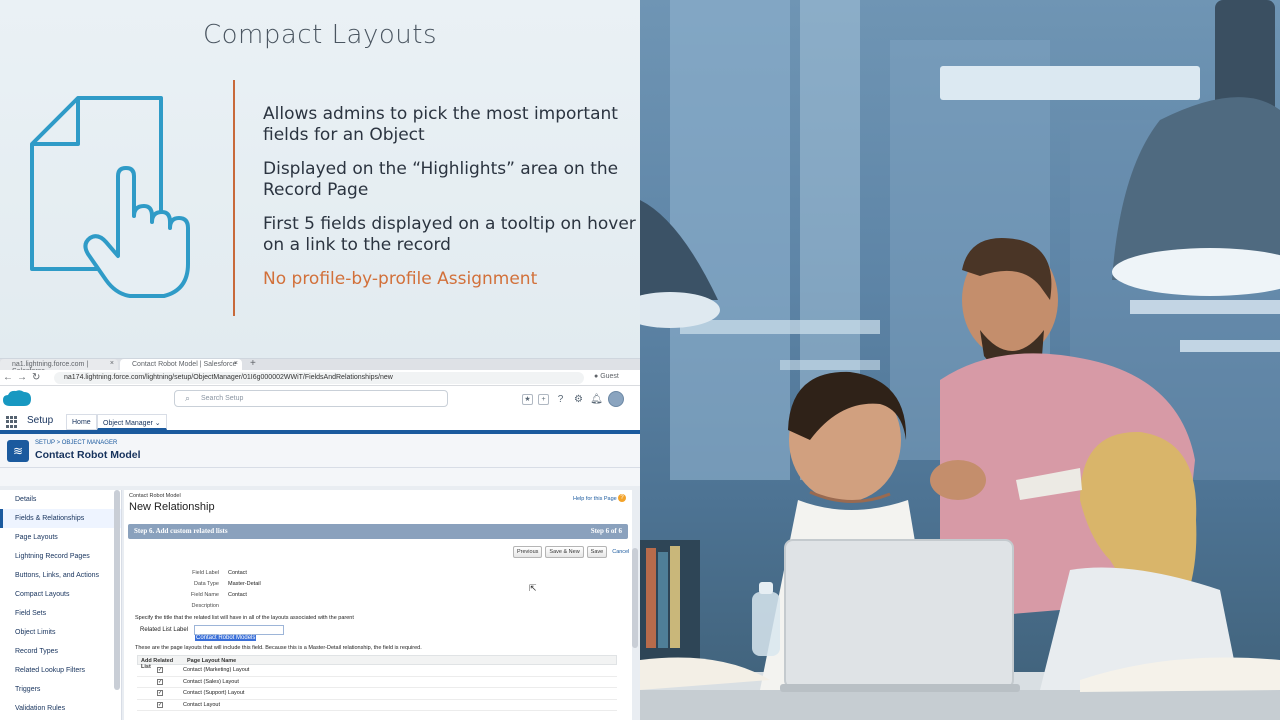 The width and height of the screenshot is (1280, 720). I want to click on tab-home: Home, so click(81, 422).